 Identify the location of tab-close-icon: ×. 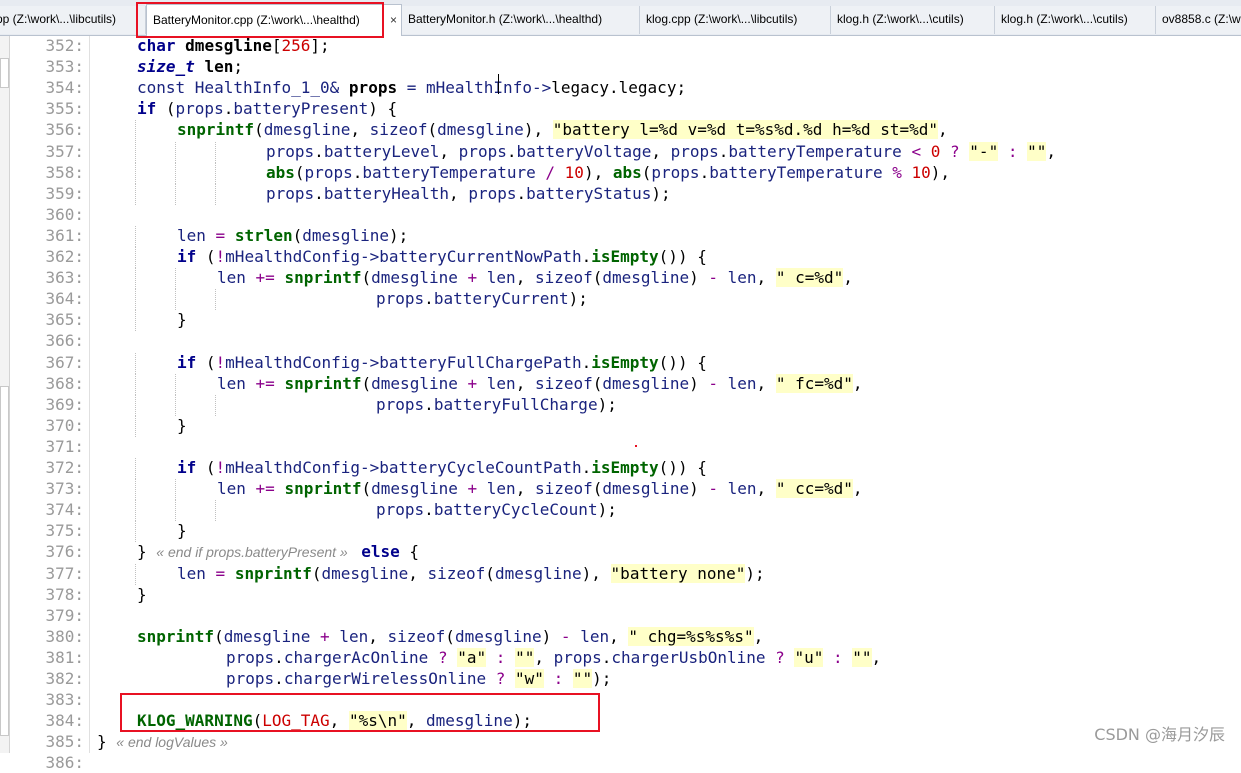
(393, 20).